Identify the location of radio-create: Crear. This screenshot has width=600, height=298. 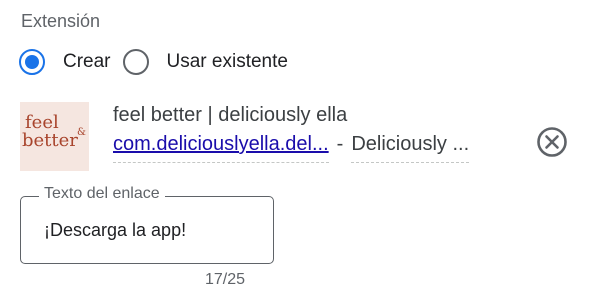
(65, 62).